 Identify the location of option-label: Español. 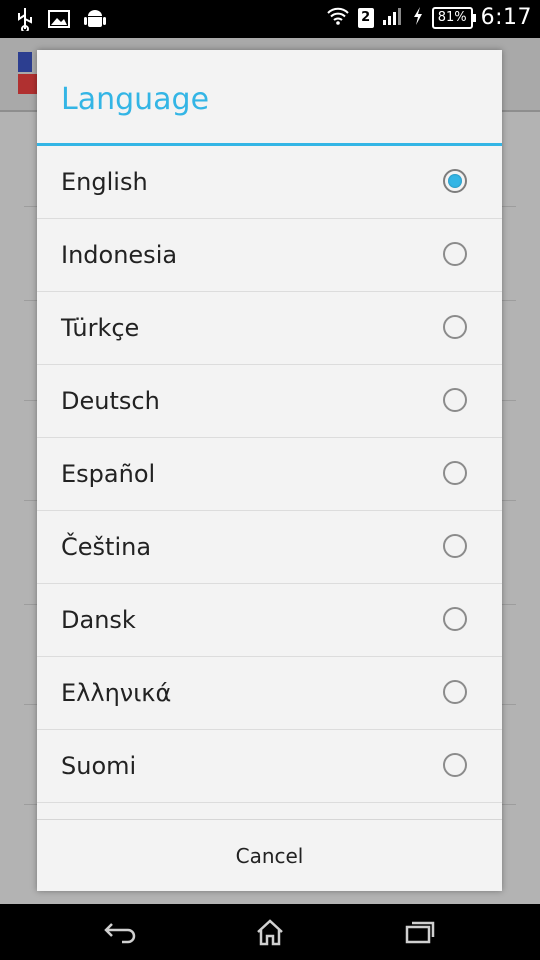
(108, 474).